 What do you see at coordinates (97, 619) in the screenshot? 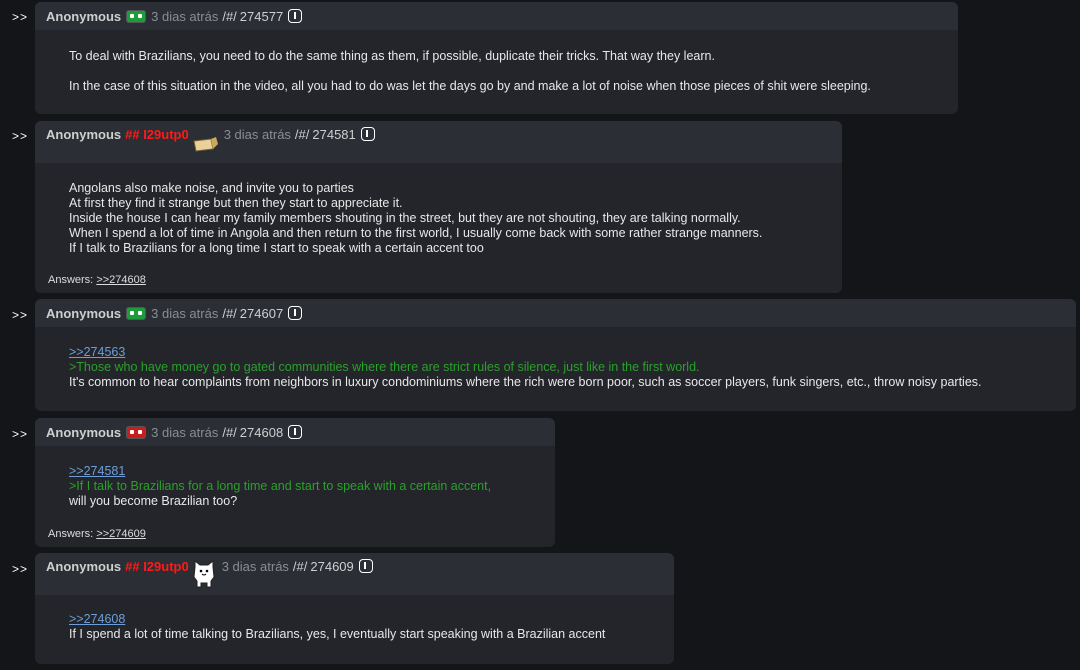
I see `quote-link: >>274608` at bounding box center [97, 619].